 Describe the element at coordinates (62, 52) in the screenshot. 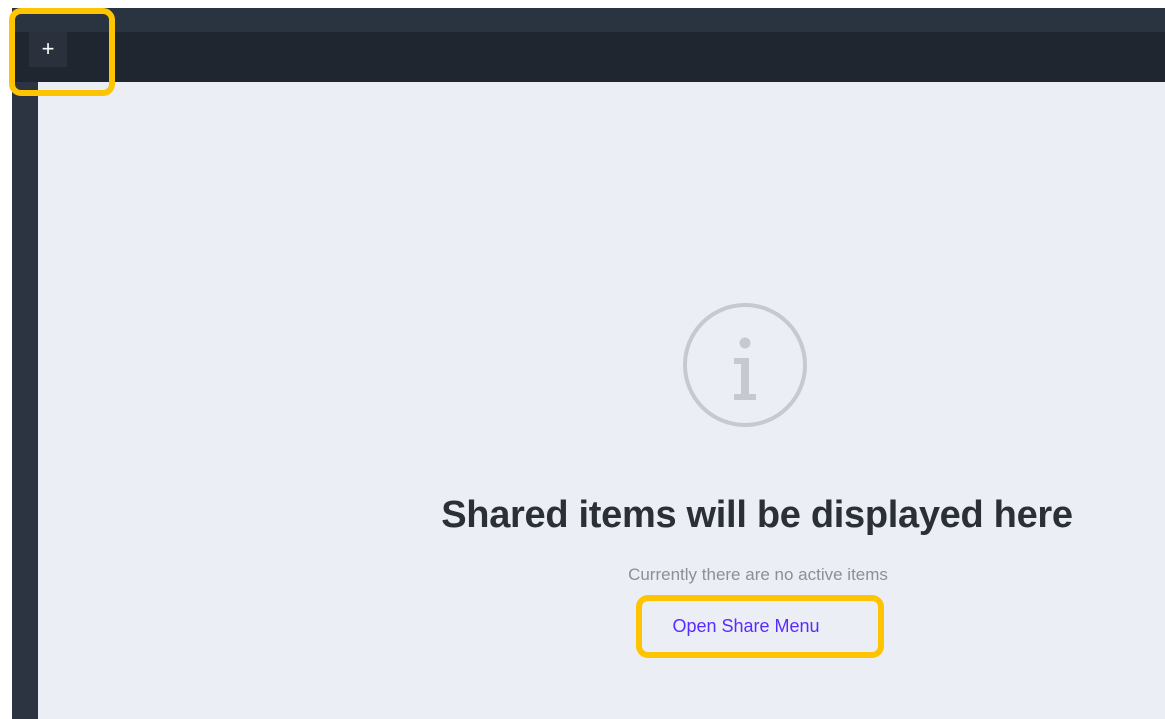

I see `highlight-add-button` at that location.